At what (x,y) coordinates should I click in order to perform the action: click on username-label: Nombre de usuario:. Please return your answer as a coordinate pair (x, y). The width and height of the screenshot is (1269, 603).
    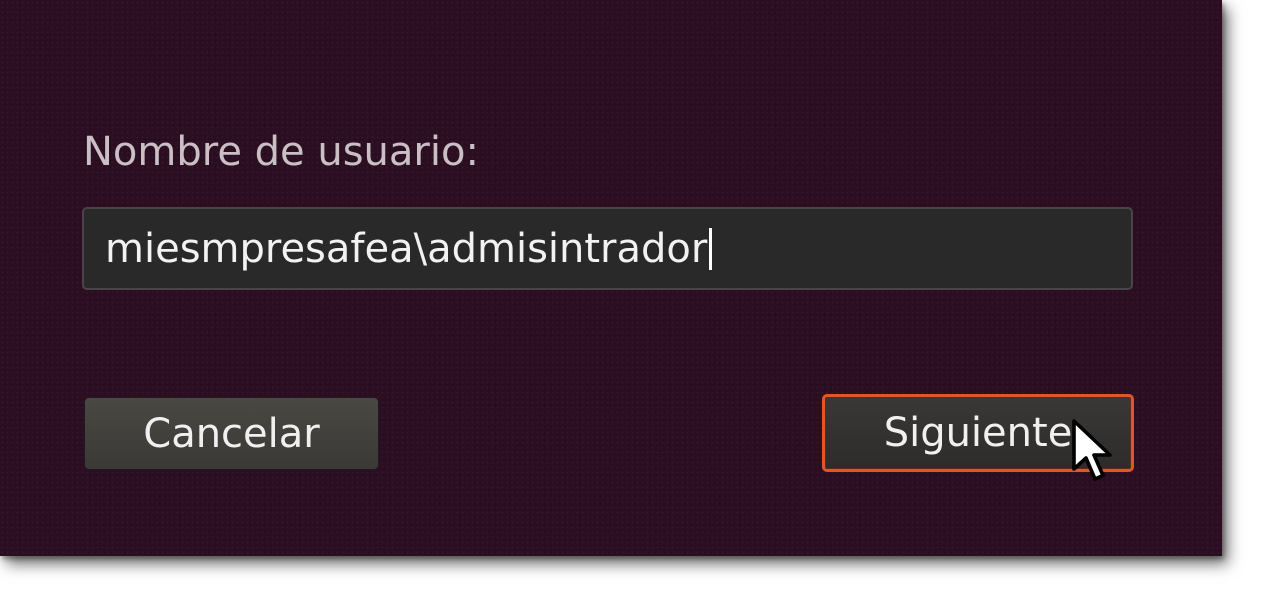
    Looking at the image, I should click on (281, 152).